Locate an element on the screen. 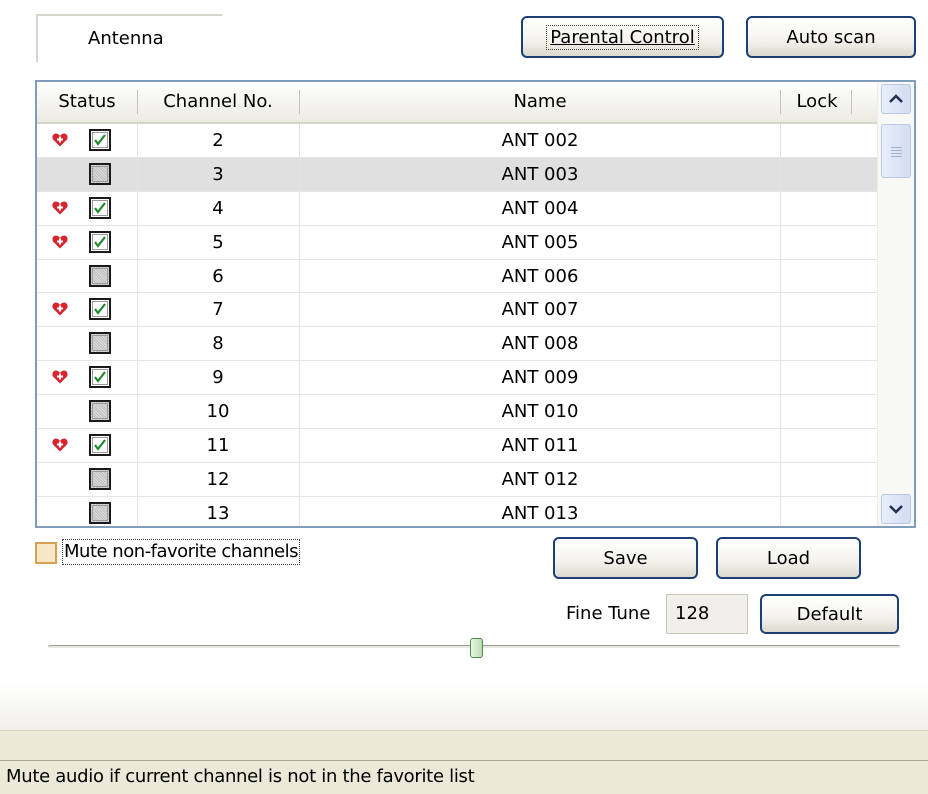 This screenshot has width=928, height=794. channel-name-cell: ANT 009 is located at coordinates (540, 378).